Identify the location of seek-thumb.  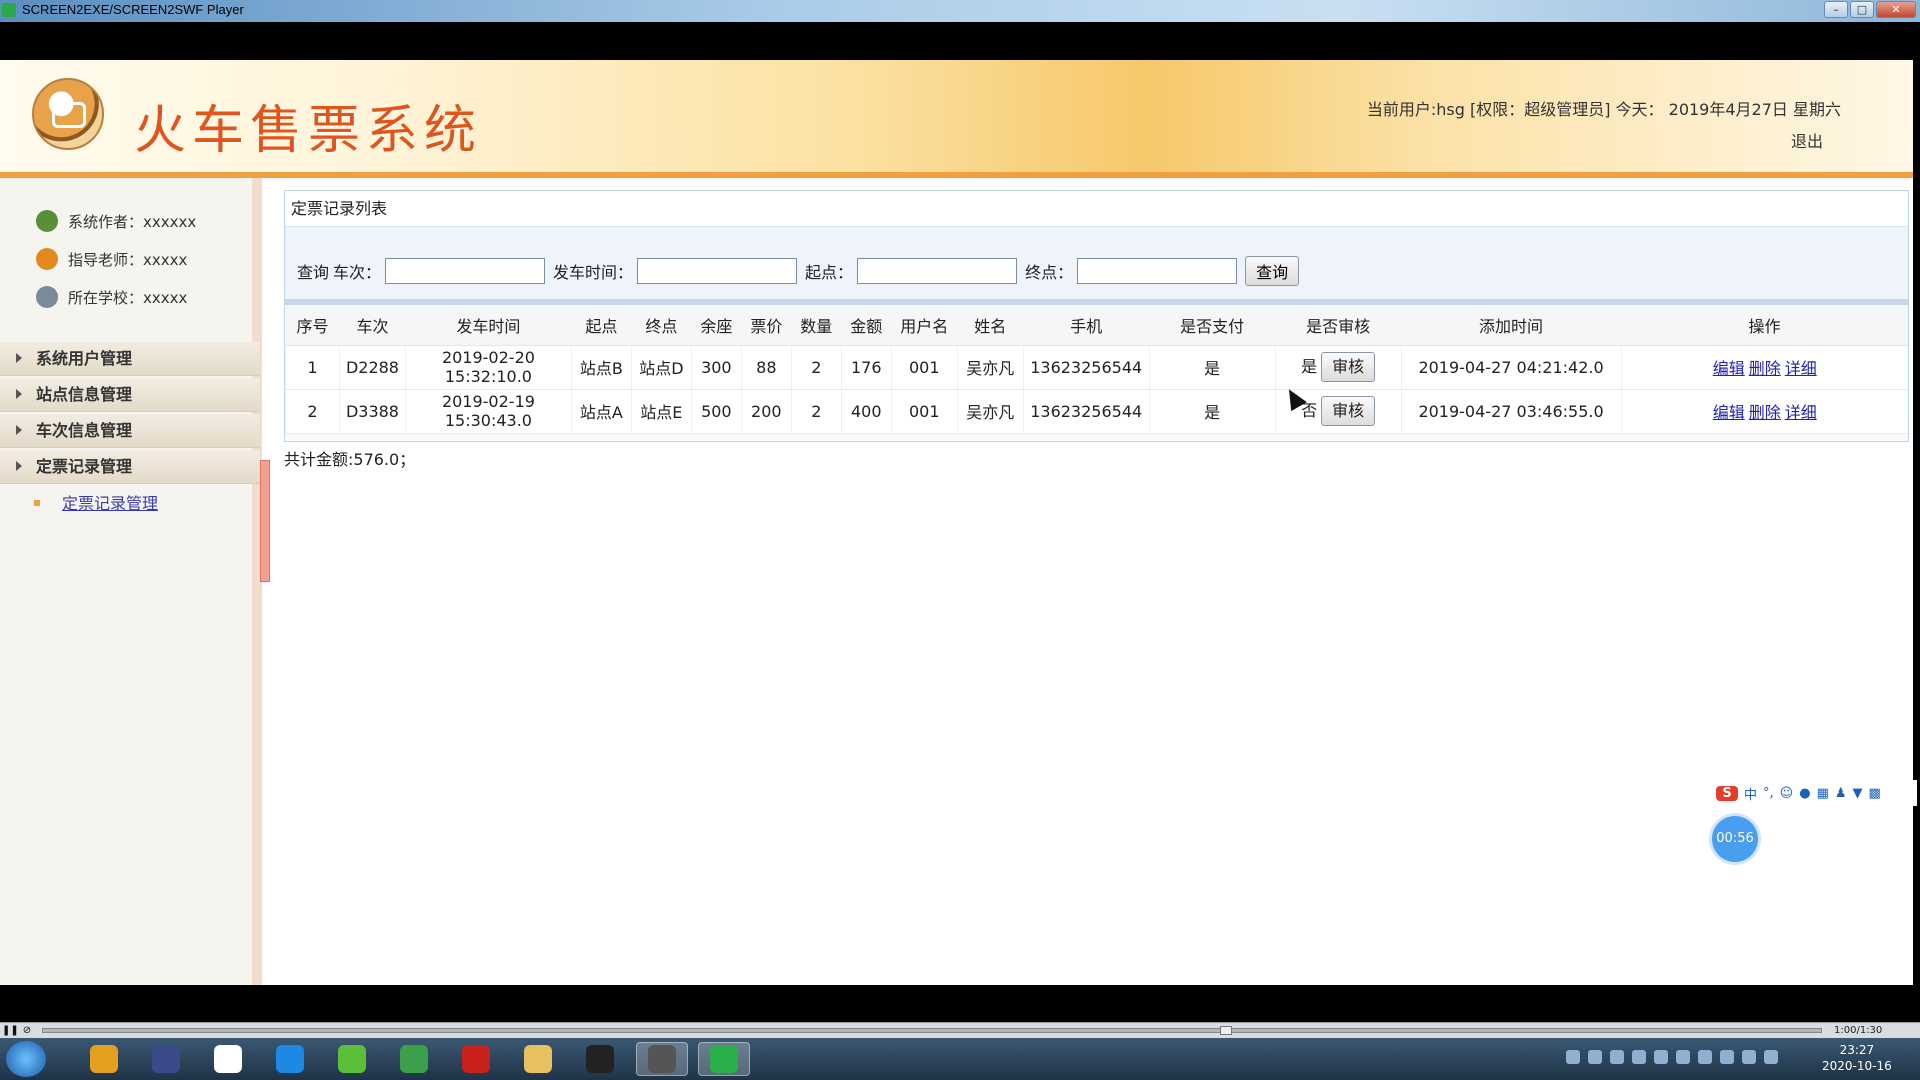
(1226, 1030).